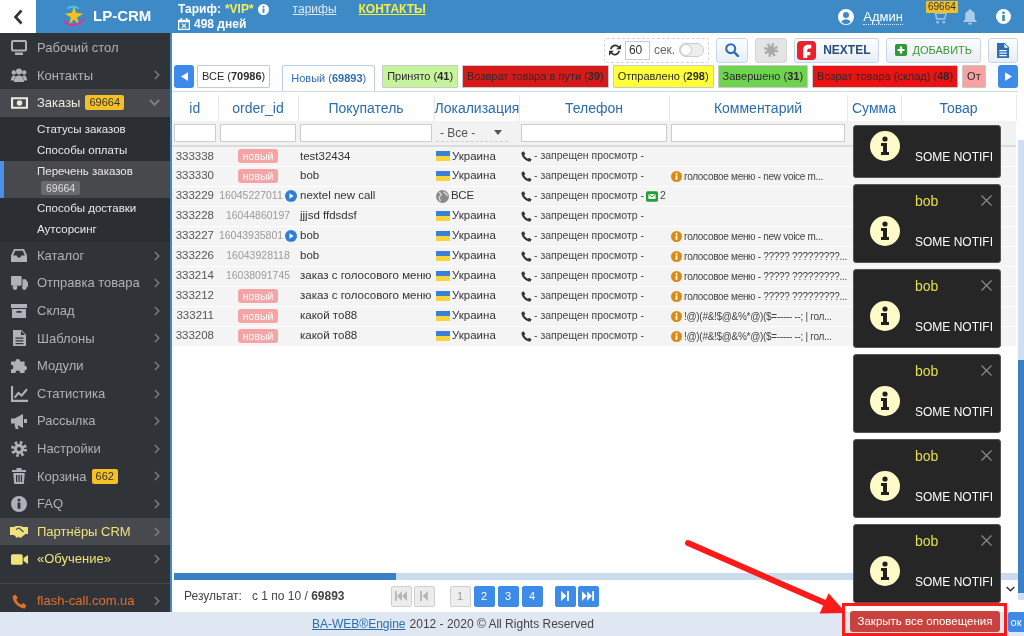 This screenshot has height=636, width=1024. I want to click on toggle-switch, so click(692, 50).